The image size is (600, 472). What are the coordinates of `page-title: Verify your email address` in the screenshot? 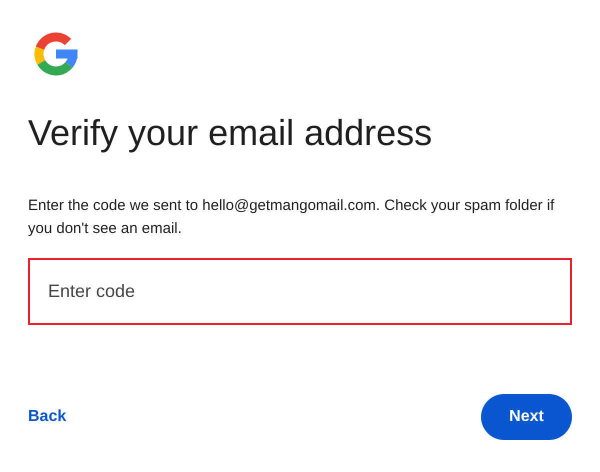 It's located at (231, 133).